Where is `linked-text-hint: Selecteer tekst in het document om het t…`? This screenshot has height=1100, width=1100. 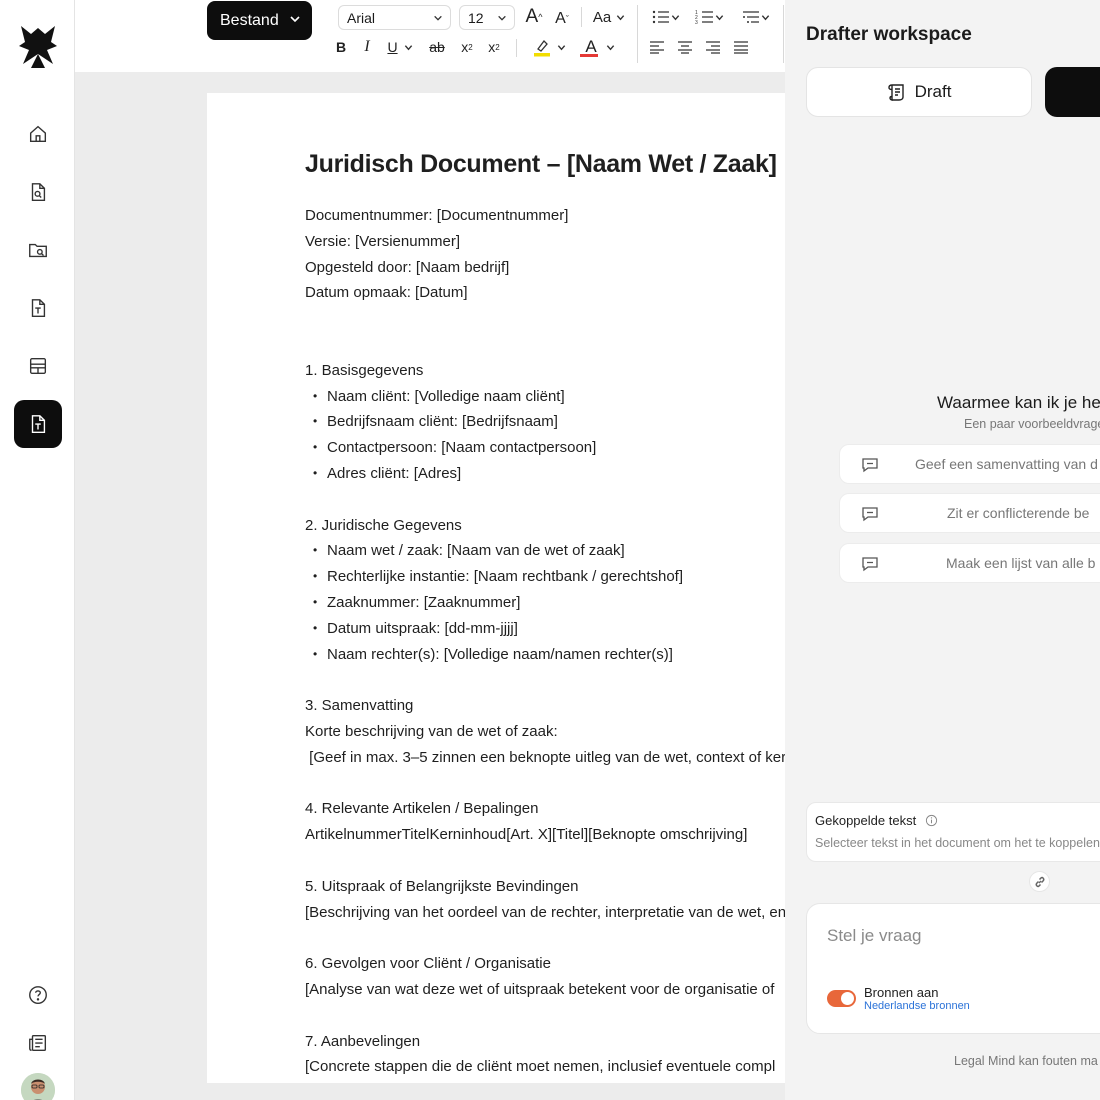
linked-text-hint: Selecteer tekst in het document om het t… is located at coordinates (957, 843).